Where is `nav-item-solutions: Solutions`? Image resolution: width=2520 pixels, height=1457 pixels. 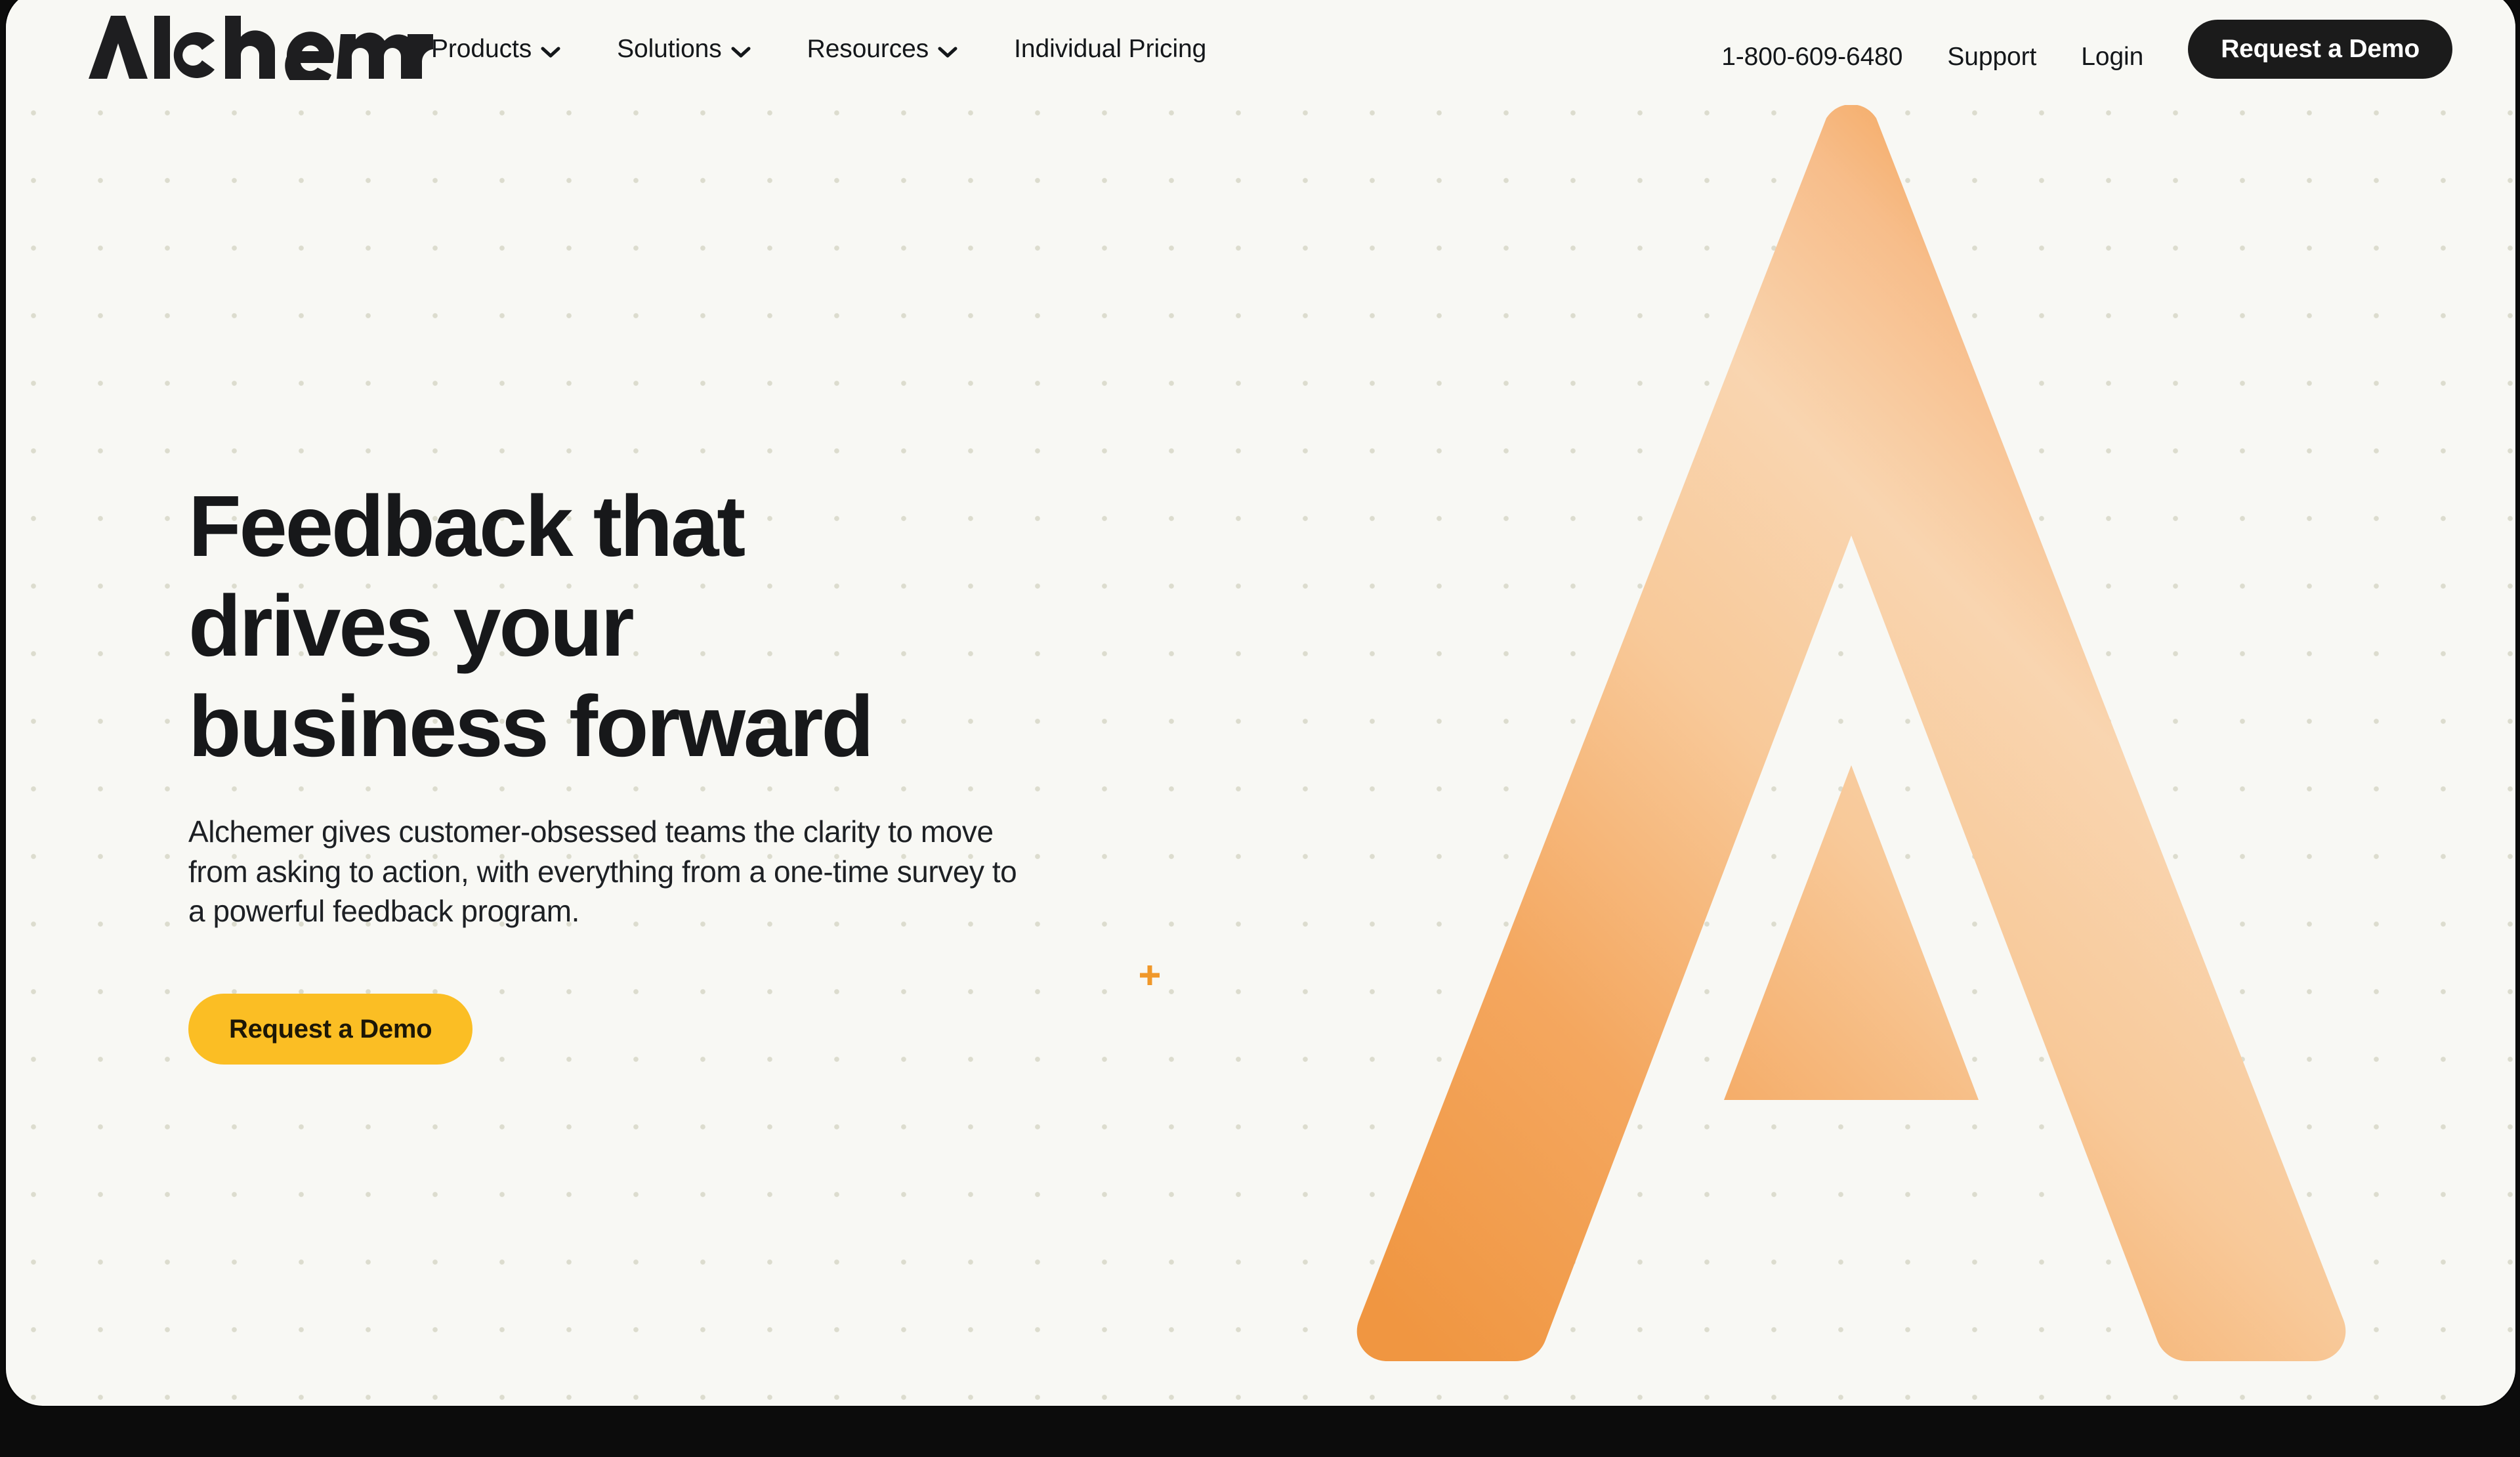 nav-item-solutions: Solutions is located at coordinates (684, 49).